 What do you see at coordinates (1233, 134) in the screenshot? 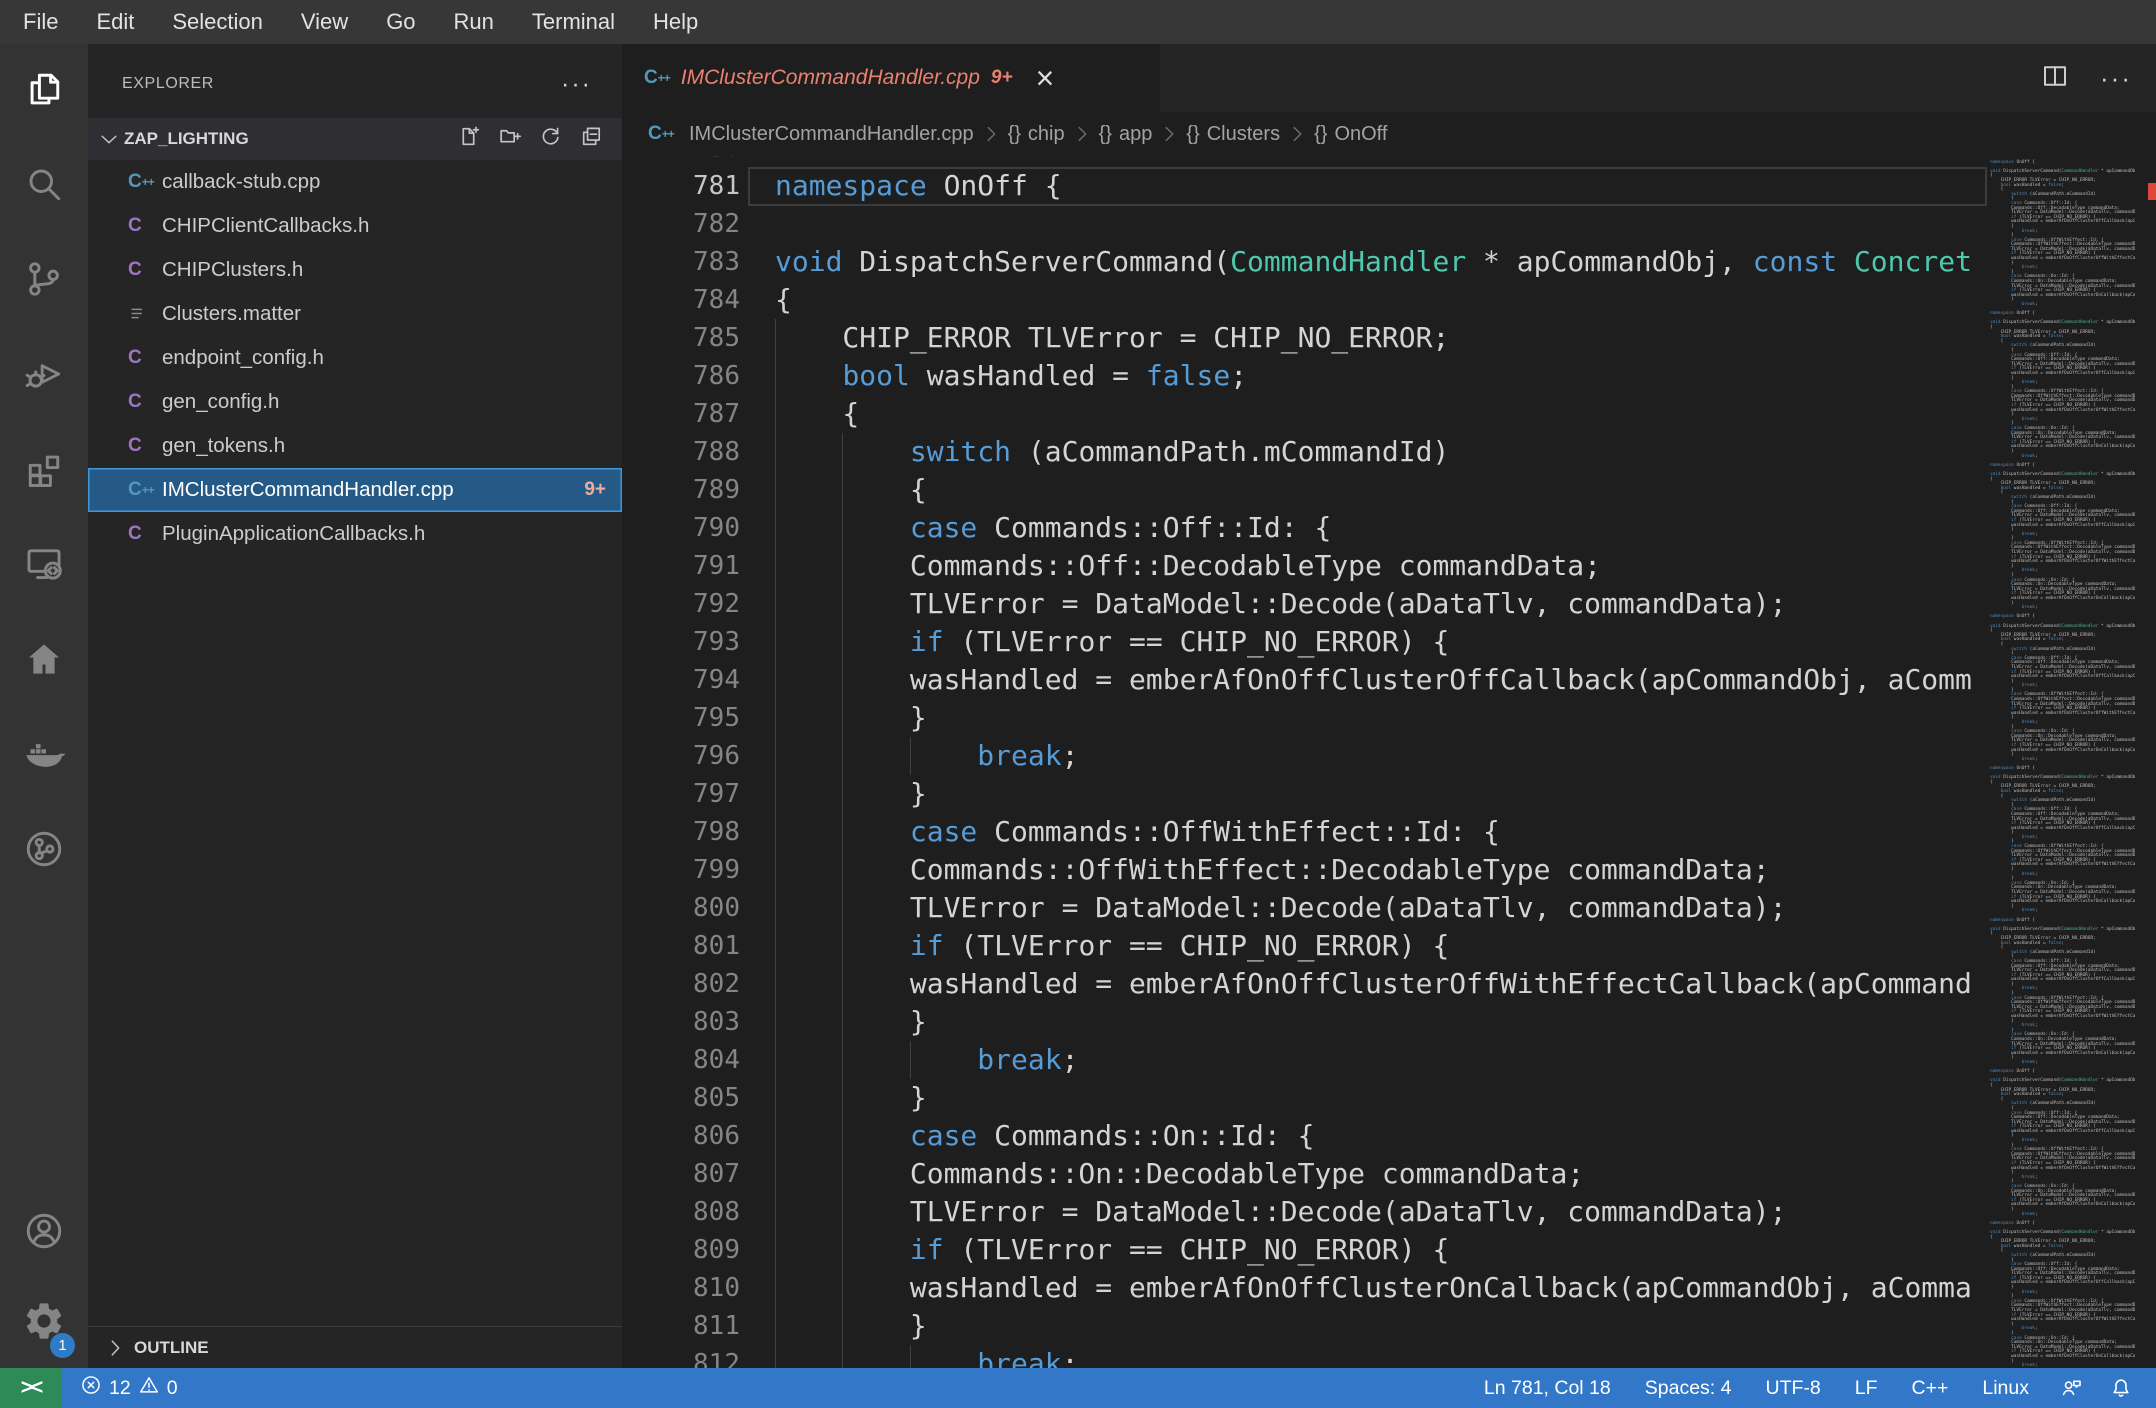
I see `breadcrumb-item-clusters: {} Clusters` at bounding box center [1233, 134].